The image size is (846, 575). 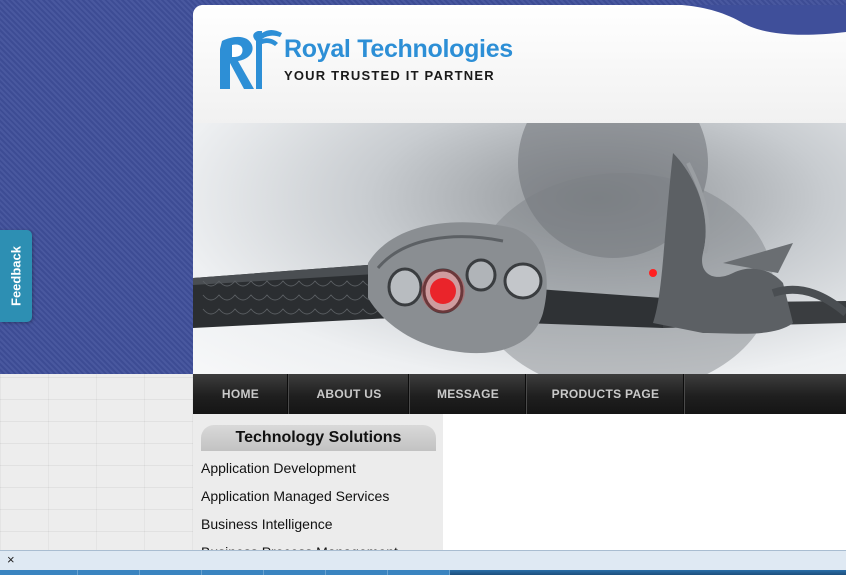 What do you see at coordinates (299, 528) in the screenshot?
I see `sidebar-item-business-intelligence: Business Intelligence` at bounding box center [299, 528].